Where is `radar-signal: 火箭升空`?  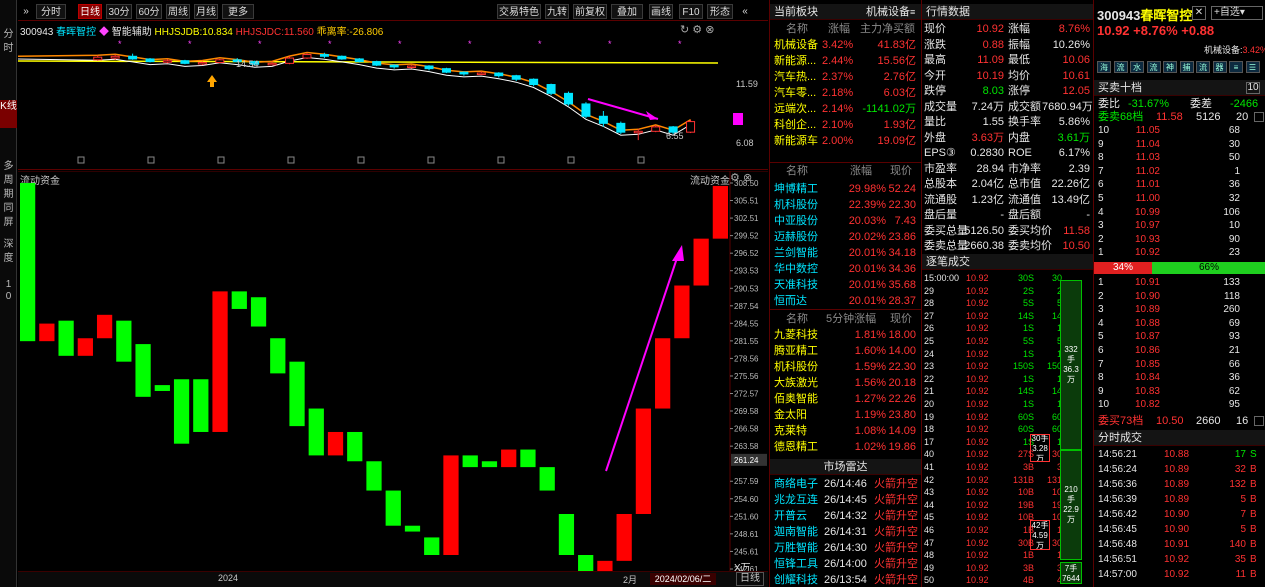
radar-signal: 火箭升空 is located at coordinates (896, 580).